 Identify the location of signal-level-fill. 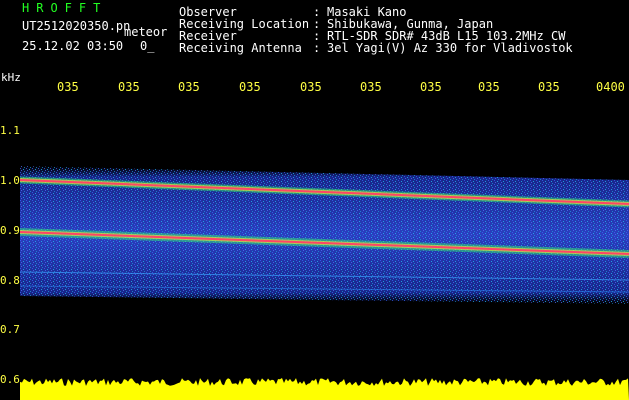
(324, 389).